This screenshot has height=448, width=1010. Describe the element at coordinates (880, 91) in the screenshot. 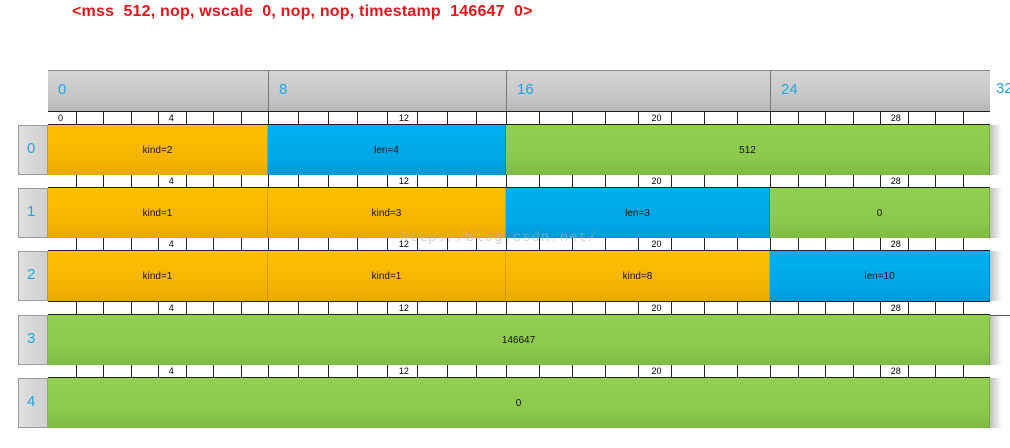

I see `header-cell-24: 24` at that location.